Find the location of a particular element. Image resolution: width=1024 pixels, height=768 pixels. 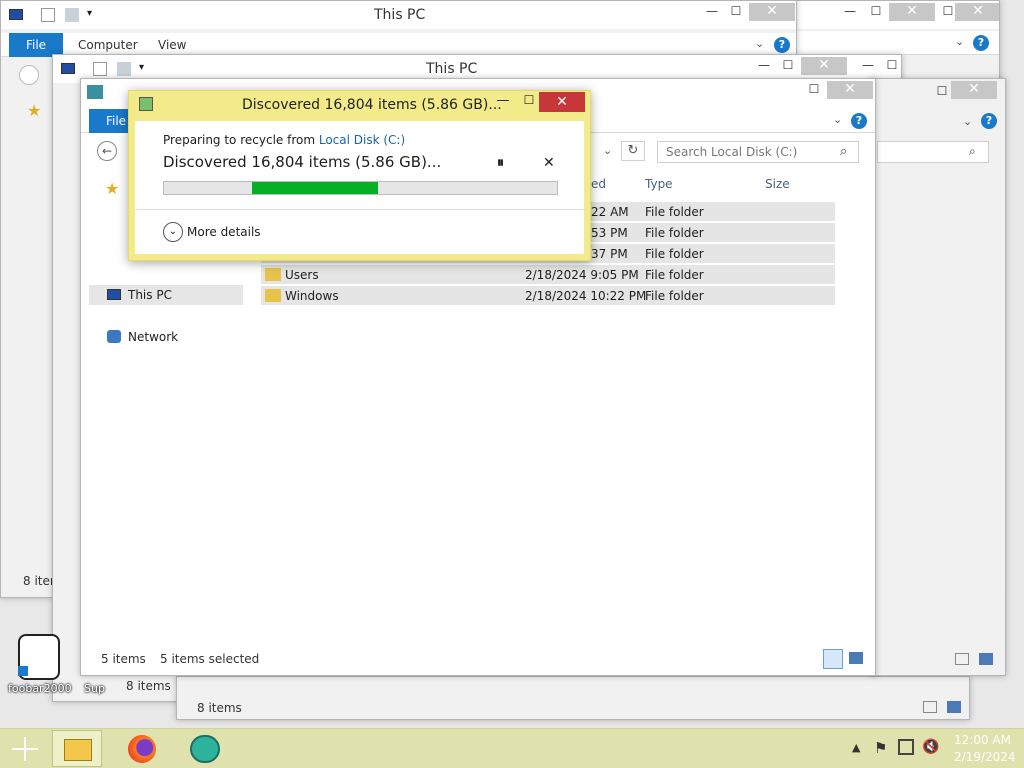

flag-icon: ⚑ is located at coordinates (880, 748).